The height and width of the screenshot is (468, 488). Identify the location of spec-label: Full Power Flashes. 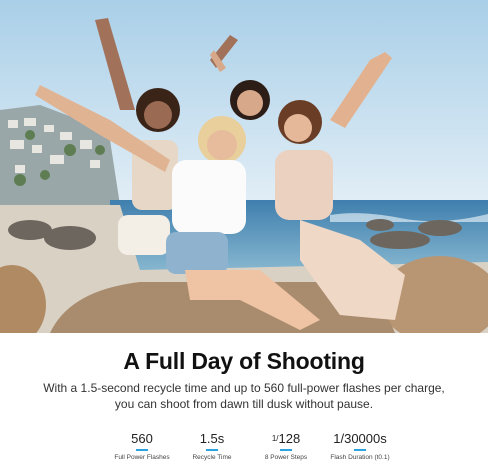
(142, 457).